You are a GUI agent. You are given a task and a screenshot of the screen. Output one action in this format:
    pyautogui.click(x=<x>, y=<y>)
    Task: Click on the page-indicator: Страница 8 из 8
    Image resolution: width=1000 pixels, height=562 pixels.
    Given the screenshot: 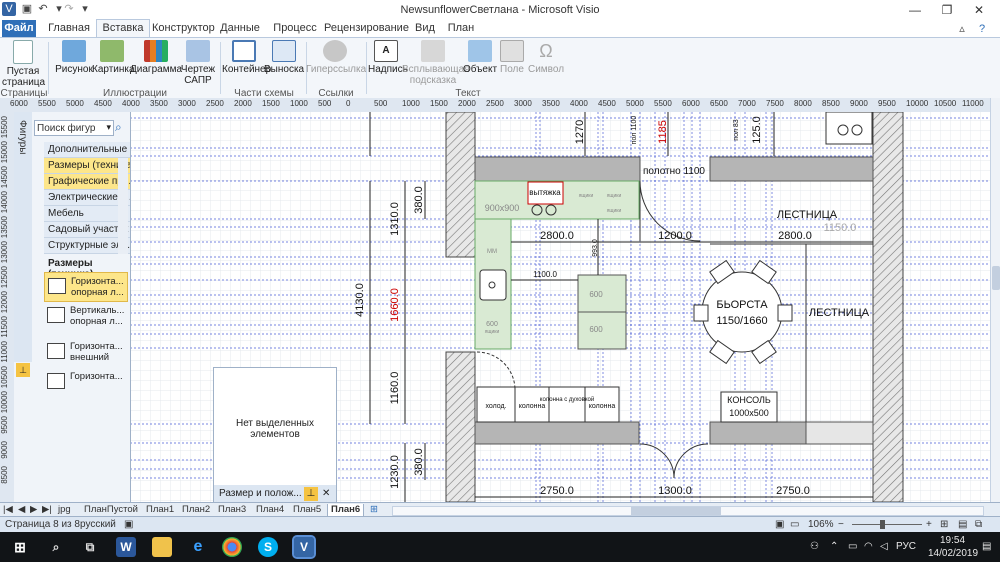 What is the action you would take?
    pyautogui.click(x=42, y=524)
    